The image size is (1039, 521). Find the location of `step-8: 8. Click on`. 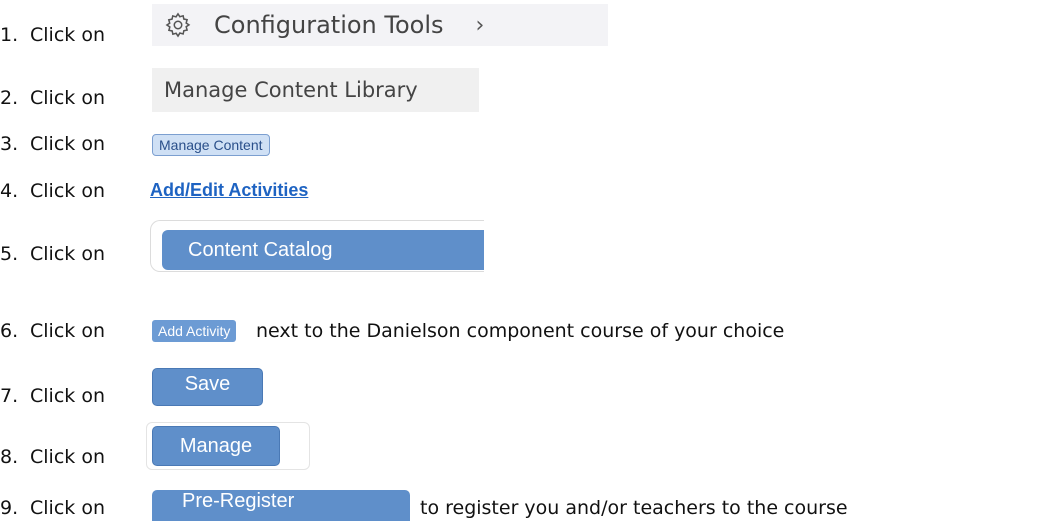

step-8: 8. Click on is located at coordinates (52, 457).